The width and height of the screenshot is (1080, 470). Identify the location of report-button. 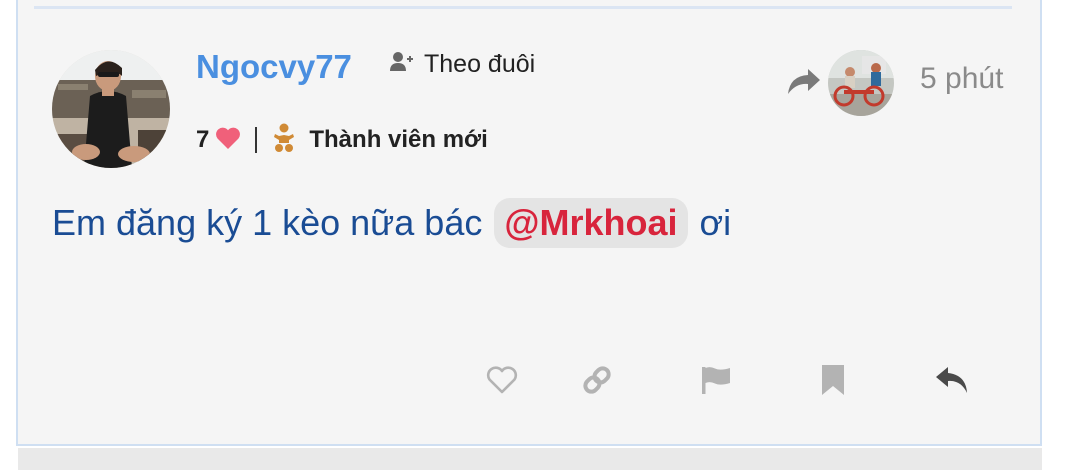
(716, 382).